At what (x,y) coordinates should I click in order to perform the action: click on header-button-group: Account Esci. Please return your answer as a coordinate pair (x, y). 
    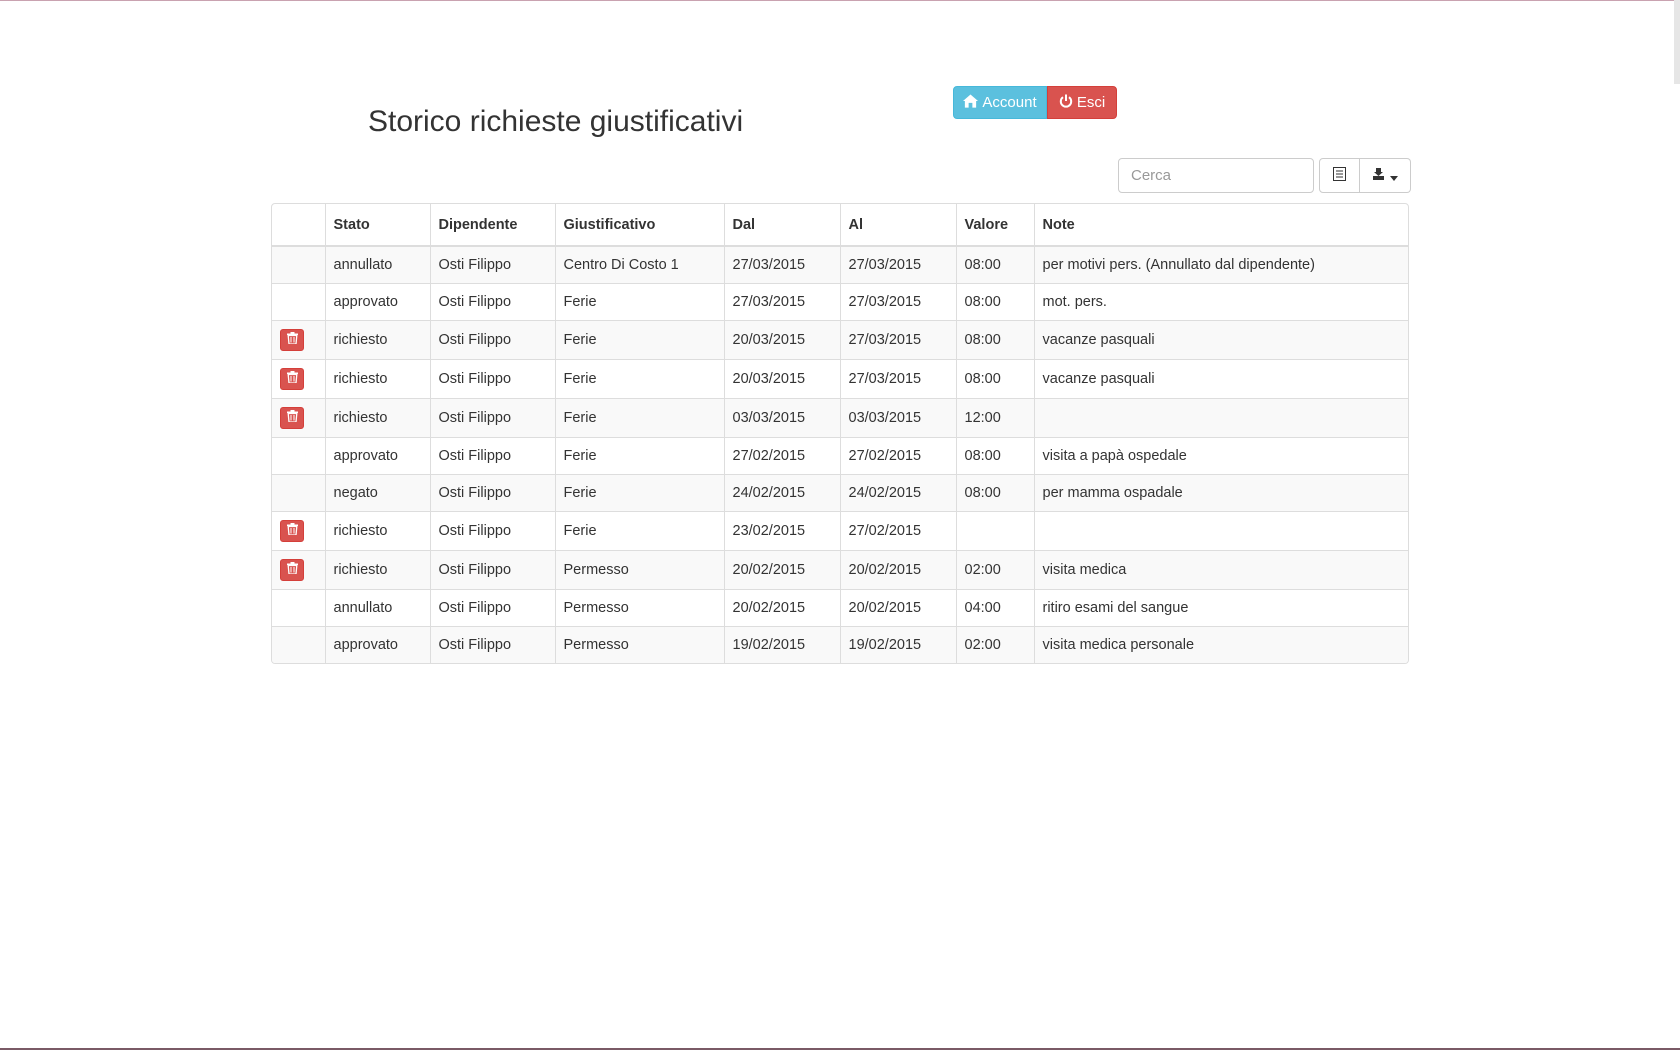
    Looking at the image, I should click on (1035, 102).